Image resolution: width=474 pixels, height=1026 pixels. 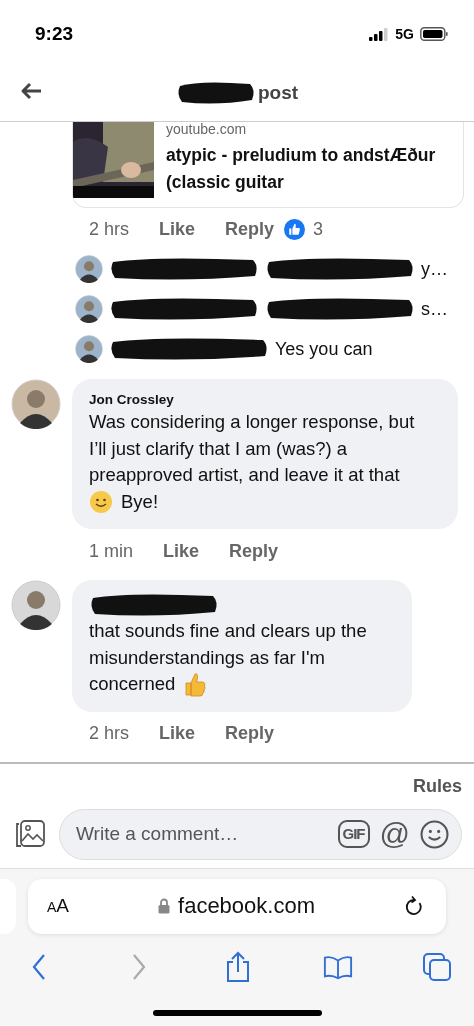 I want to click on back-arrow-icon, so click(x=31, y=90).